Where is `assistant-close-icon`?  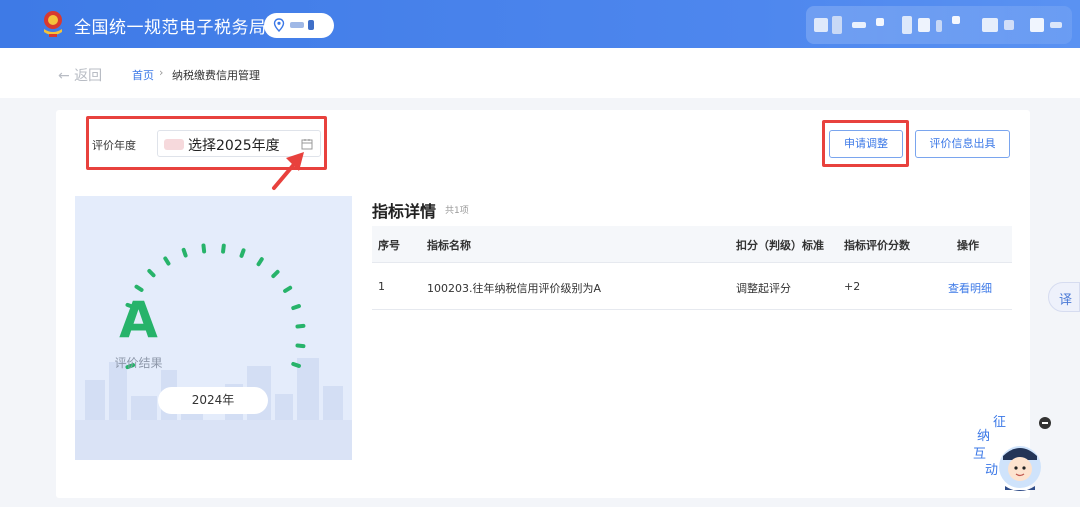
assistant-close-icon is located at coordinates (1045, 423).